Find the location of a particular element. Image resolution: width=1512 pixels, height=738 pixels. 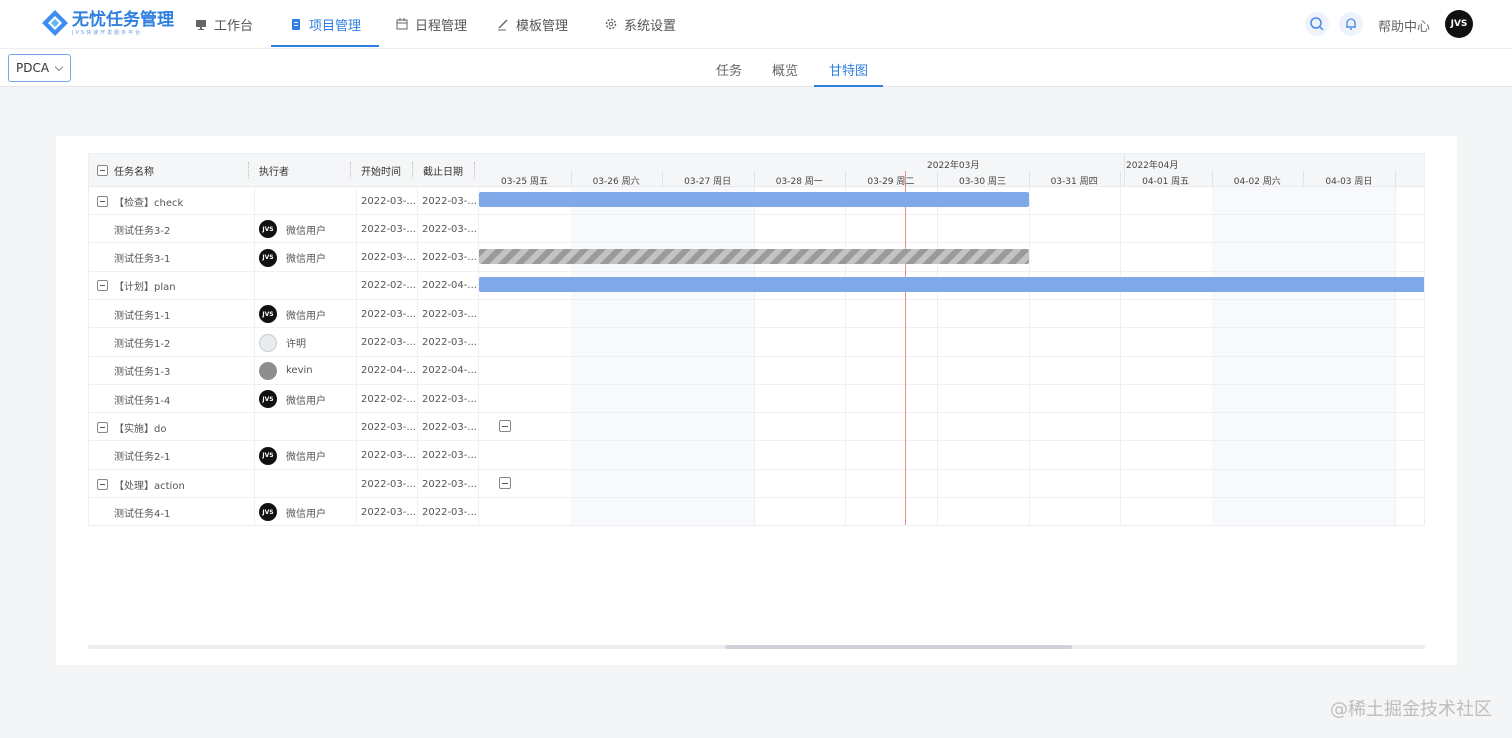

task-name-cell: 测试任务3-1 is located at coordinates (189, 258).